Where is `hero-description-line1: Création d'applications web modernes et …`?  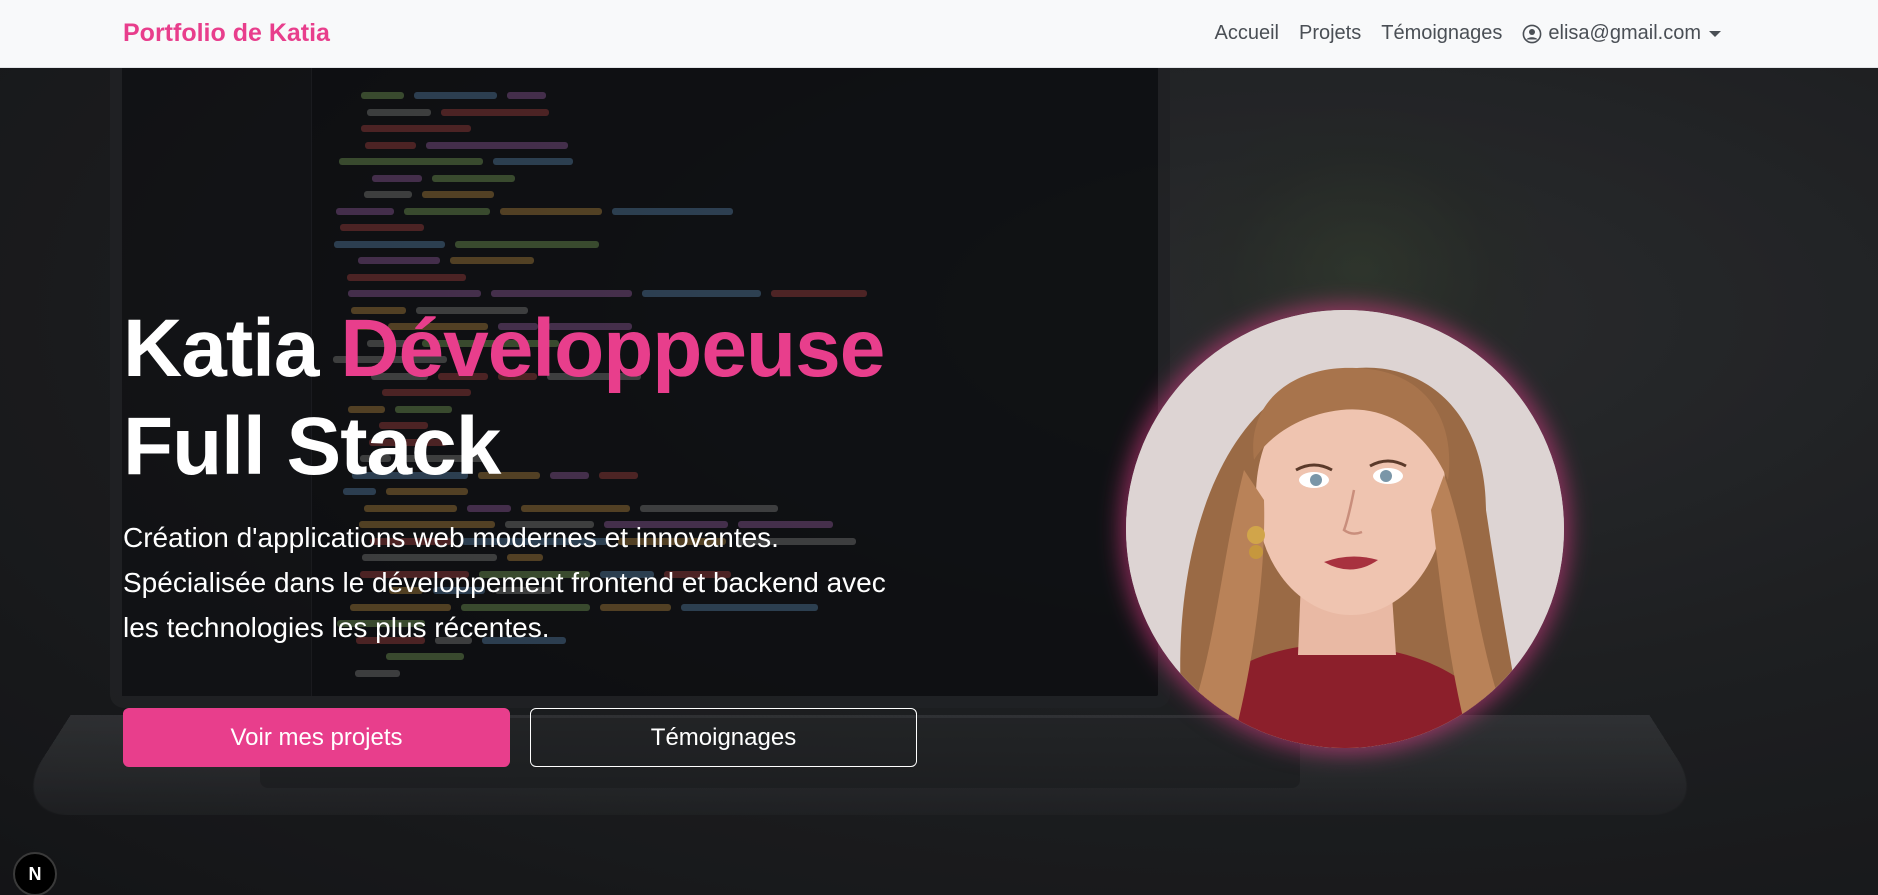
hero-description-line1: Création d'applications web modernes et … is located at coordinates (451, 537).